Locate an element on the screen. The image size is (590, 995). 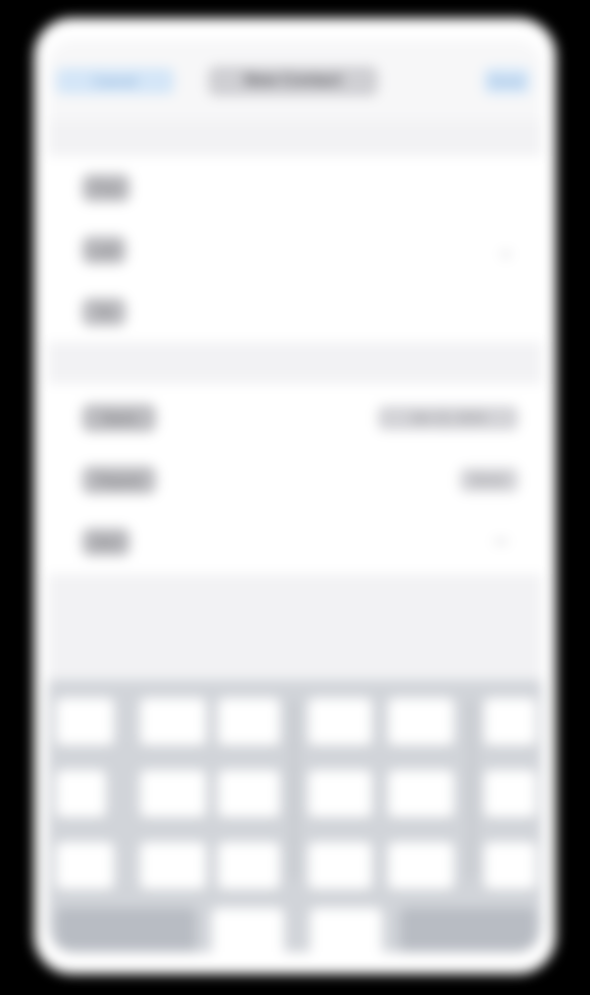
repeat-value: Never is located at coordinates (489, 480).